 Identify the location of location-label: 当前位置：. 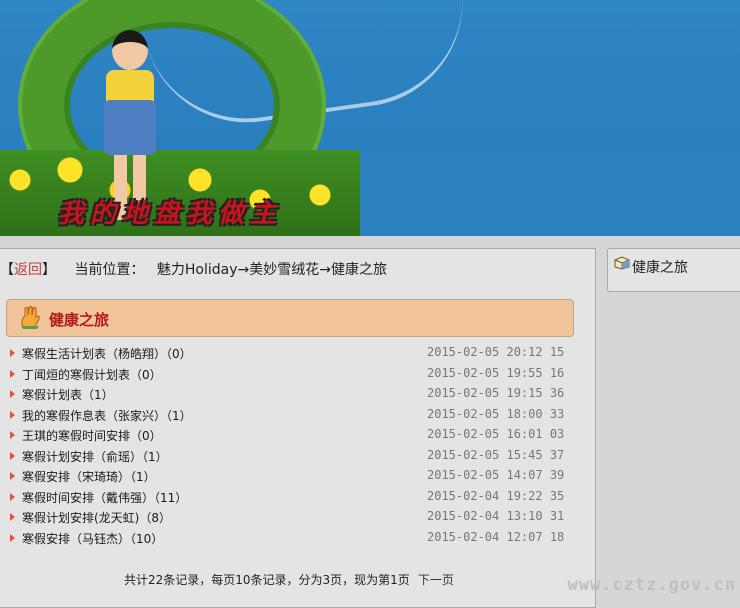
(109, 270).